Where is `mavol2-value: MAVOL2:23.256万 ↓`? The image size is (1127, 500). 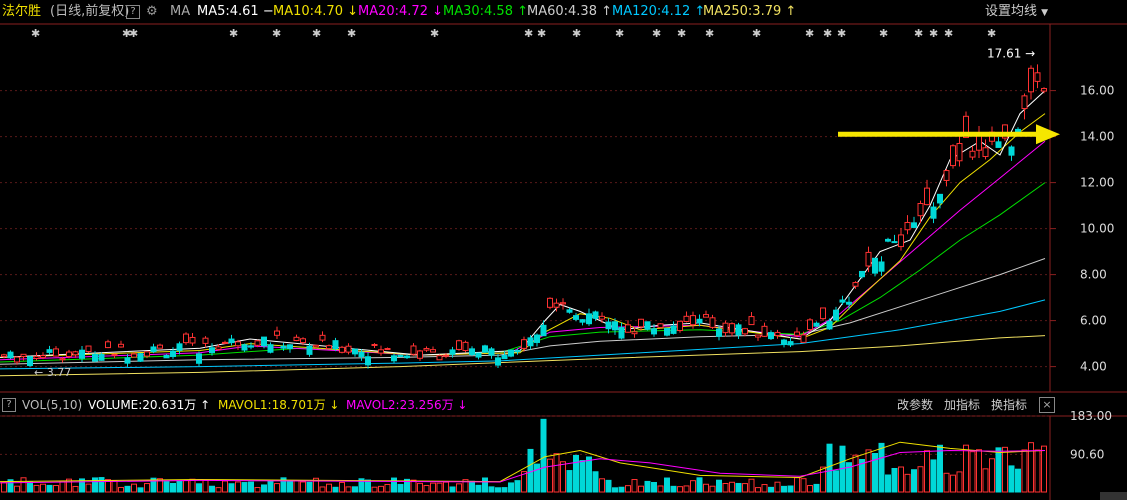
mavol2-value: MAVOL2:23.256万 ↓ is located at coordinates (407, 405).